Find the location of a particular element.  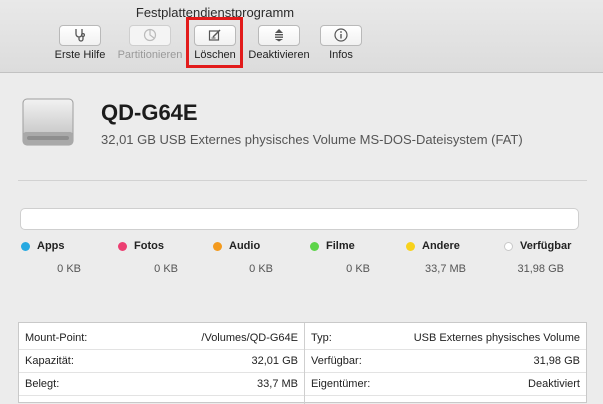

legend-other-size: 33,7 MB is located at coordinates (445, 269).